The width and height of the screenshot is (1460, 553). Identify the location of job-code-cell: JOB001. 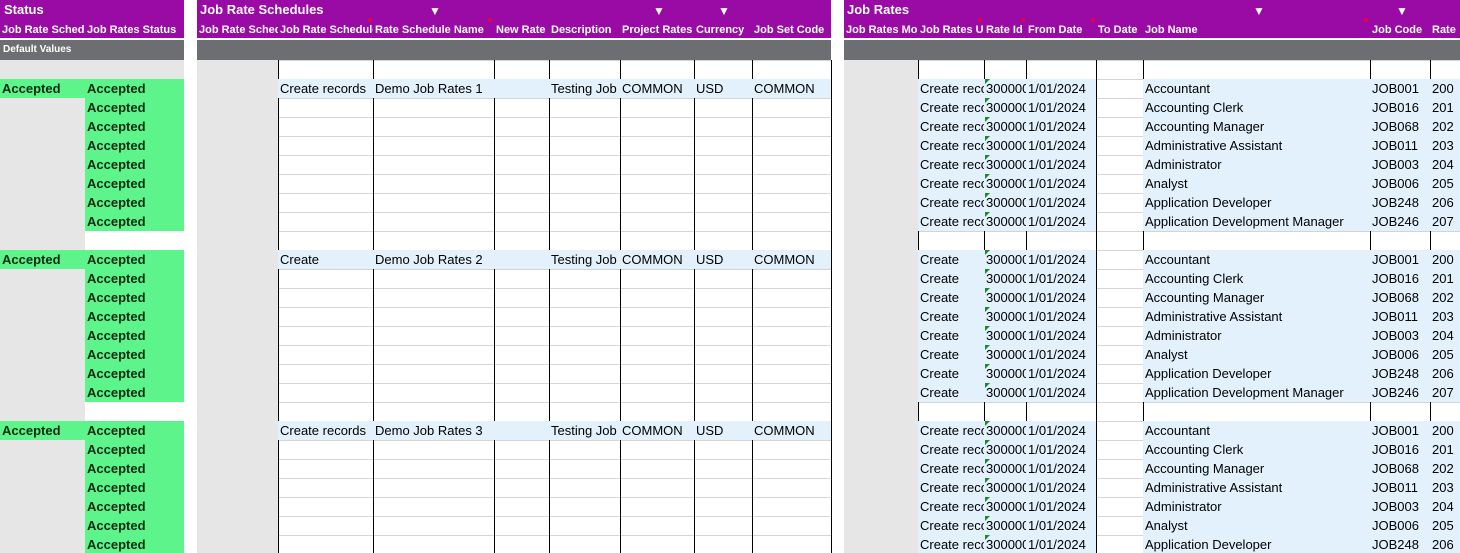
(1400, 88).